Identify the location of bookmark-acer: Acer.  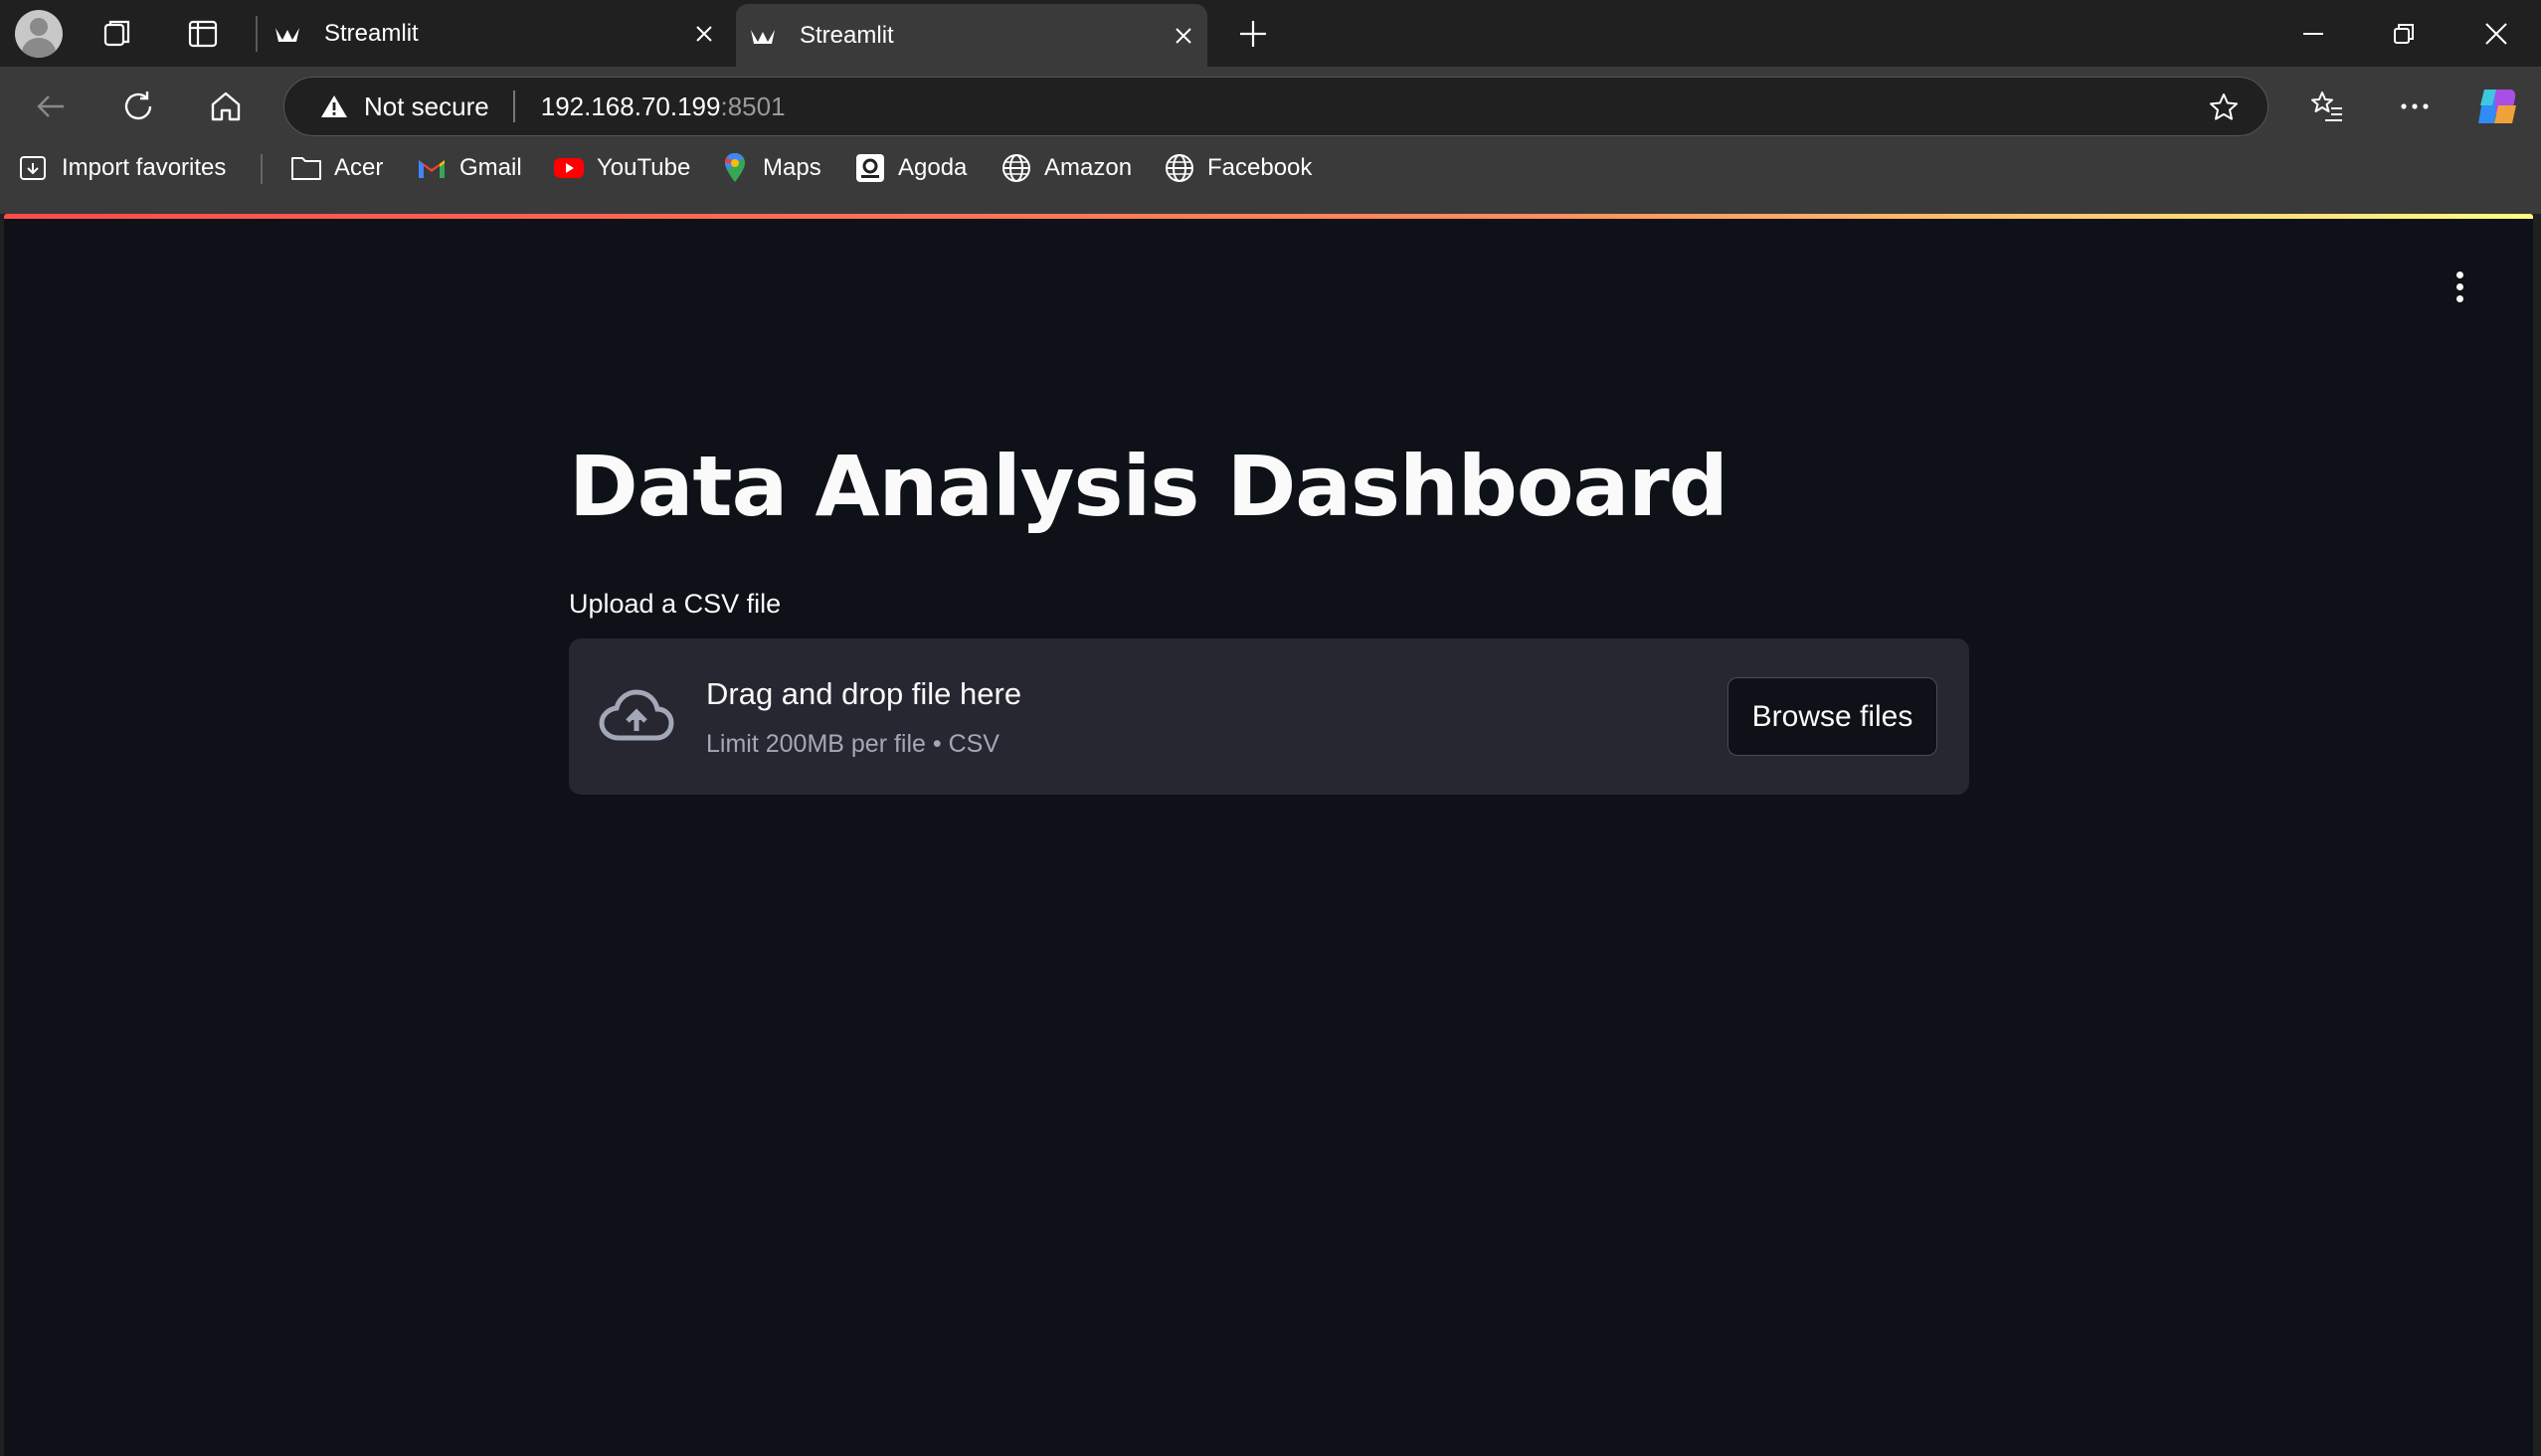
(337, 168).